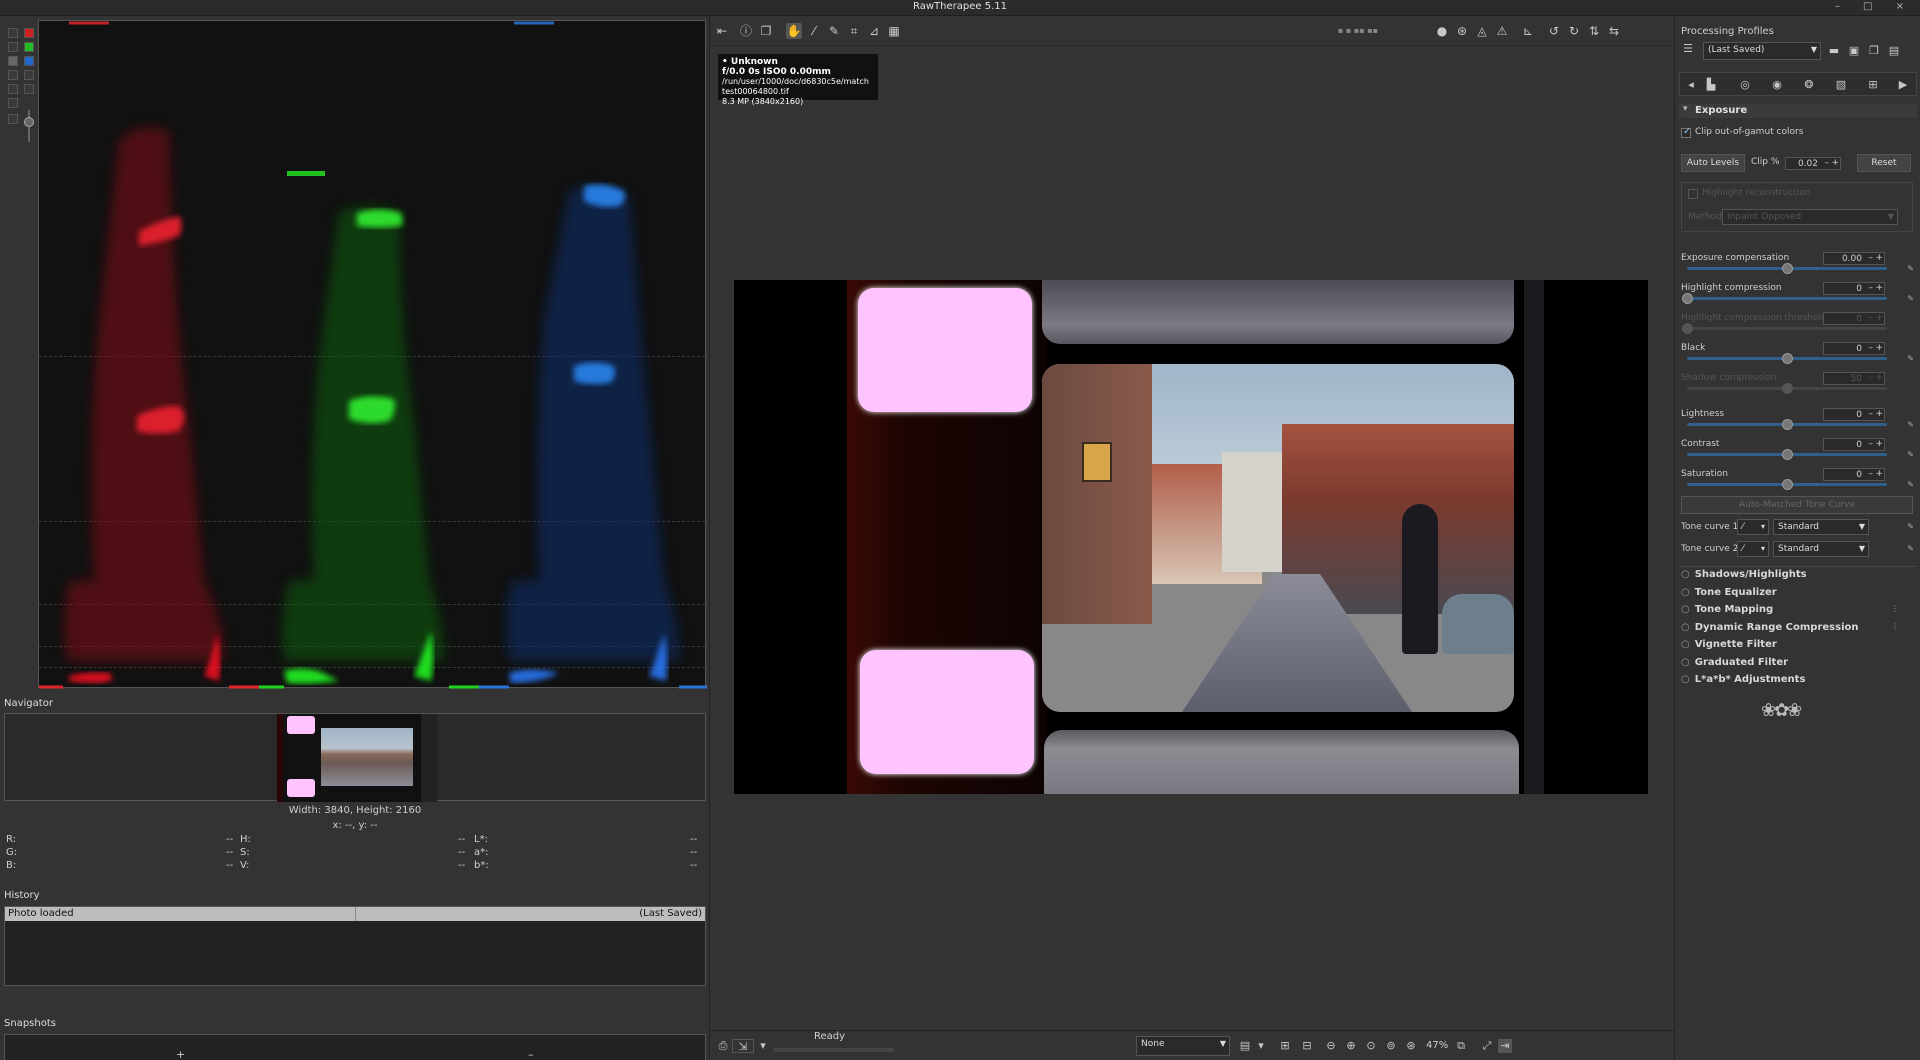 The width and height of the screenshot is (1920, 1060). Describe the element at coordinates (814, 31) in the screenshot. I see `white-balance-picker-icon: ⁄` at that location.